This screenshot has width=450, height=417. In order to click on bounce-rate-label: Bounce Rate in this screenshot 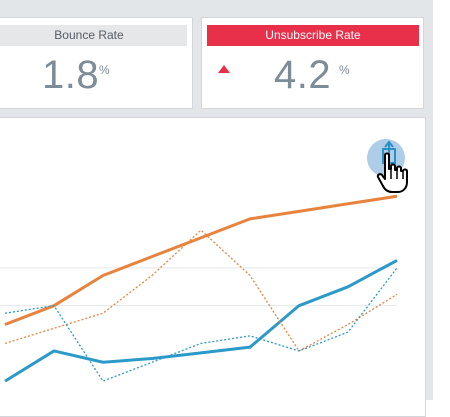, I will do `click(93, 35)`.